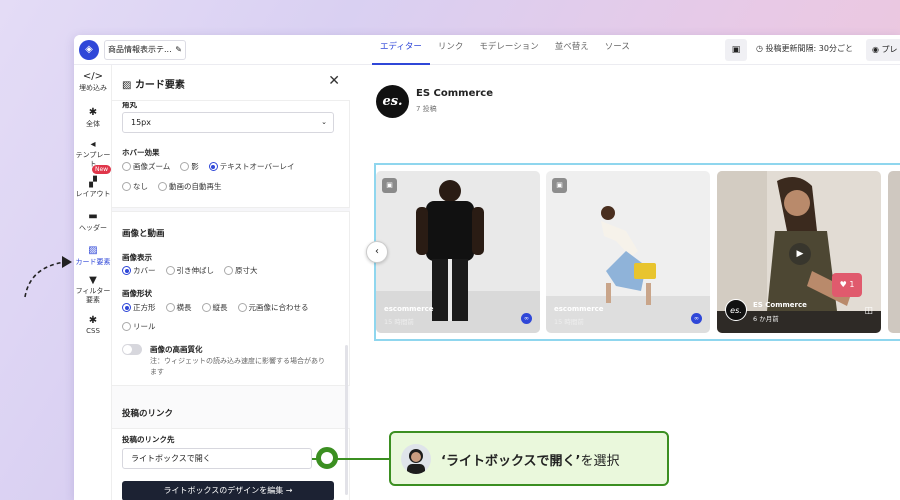 The height and width of the screenshot is (500, 900). I want to click on hover-option-none: なし, so click(135, 186).